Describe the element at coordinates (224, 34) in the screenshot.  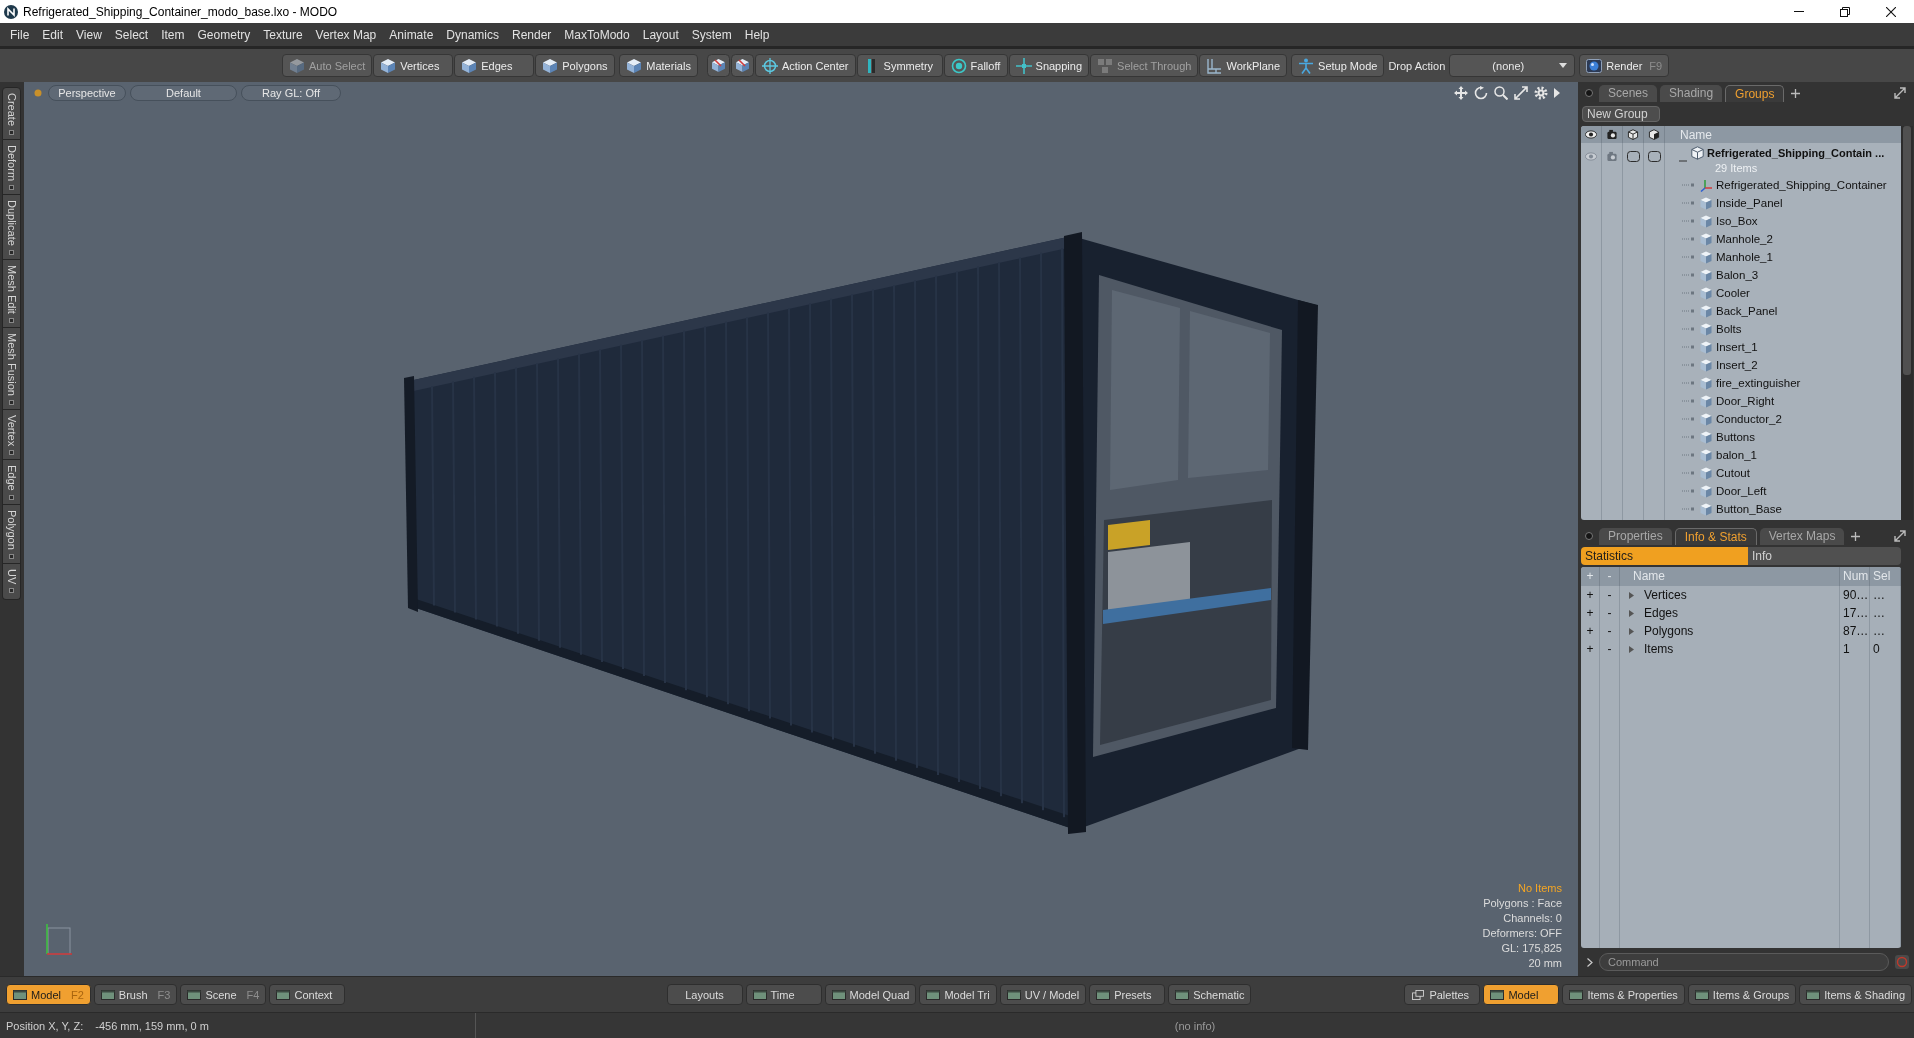
I see `menu-item: Geometry` at that location.